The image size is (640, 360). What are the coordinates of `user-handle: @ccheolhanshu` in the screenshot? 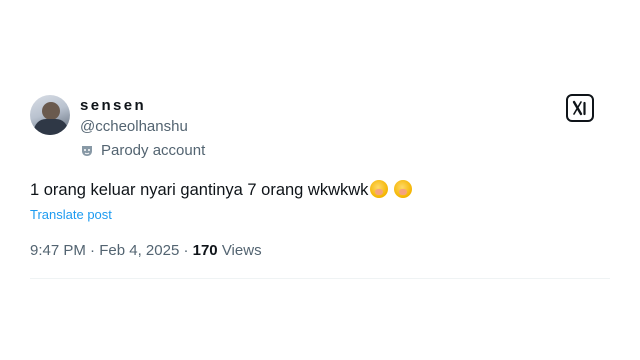 It's located at (134, 126).